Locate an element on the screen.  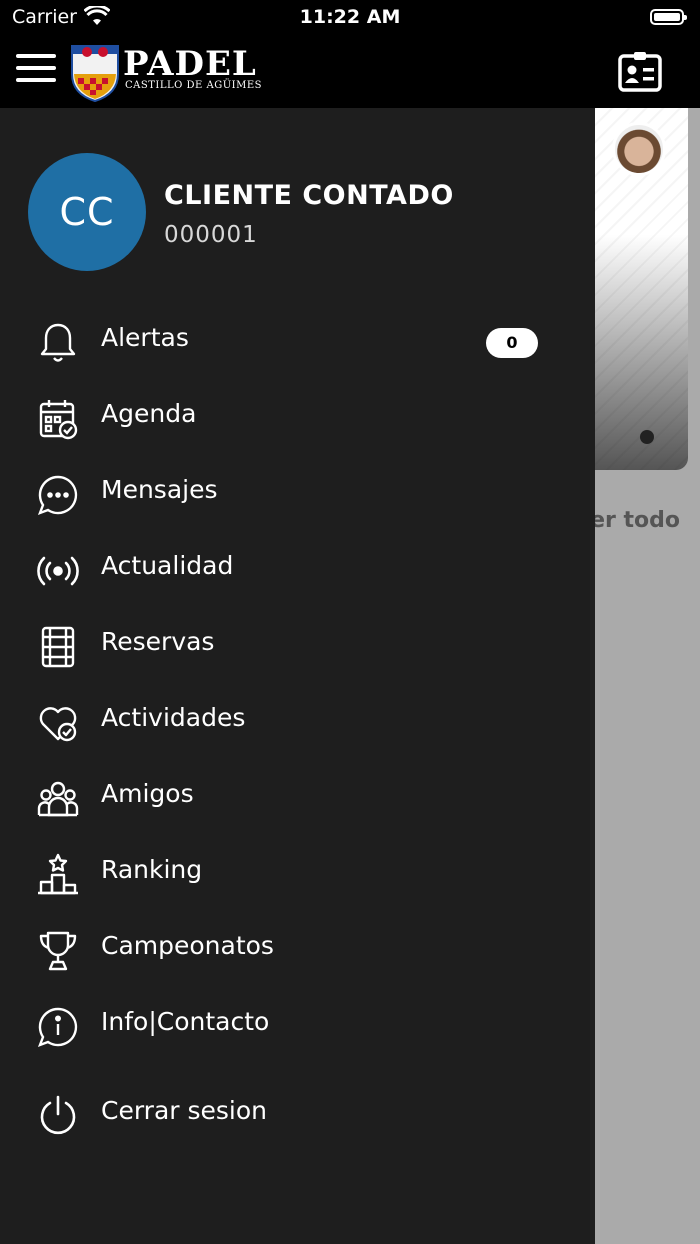
menu-label: Agenda is located at coordinates (149, 413).